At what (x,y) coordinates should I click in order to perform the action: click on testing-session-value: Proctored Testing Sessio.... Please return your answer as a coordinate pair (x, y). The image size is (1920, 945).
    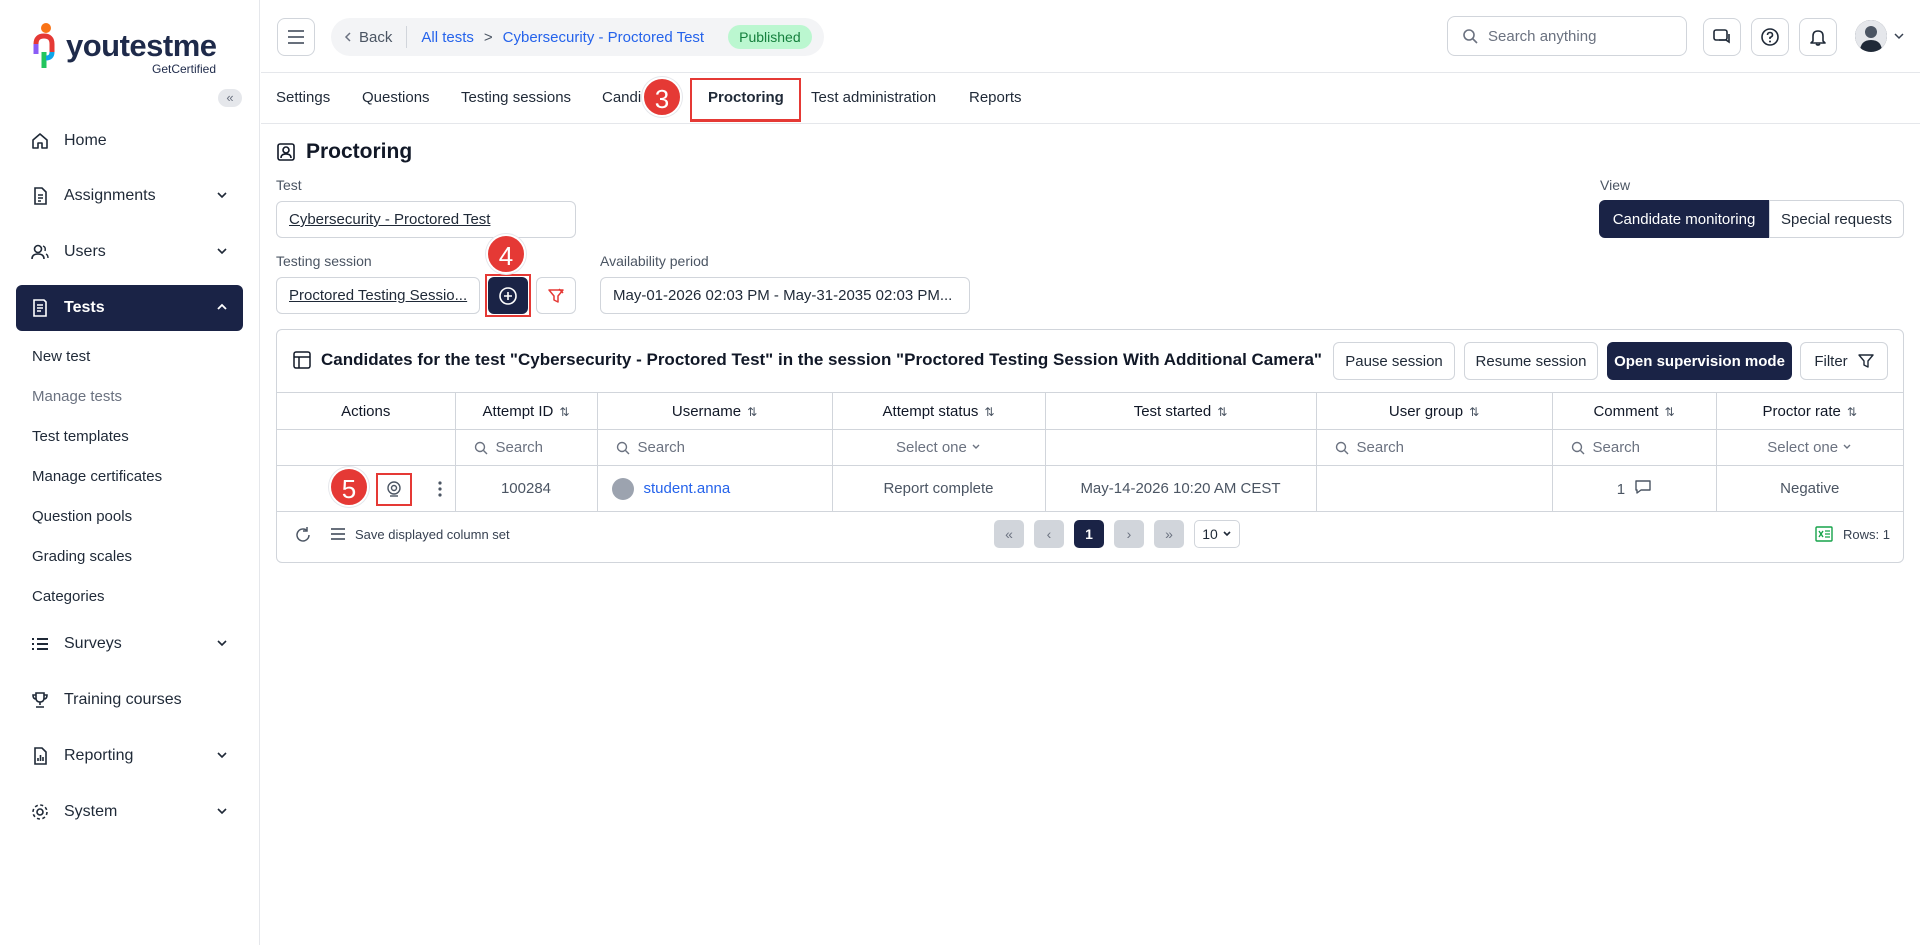
    Looking at the image, I should click on (378, 295).